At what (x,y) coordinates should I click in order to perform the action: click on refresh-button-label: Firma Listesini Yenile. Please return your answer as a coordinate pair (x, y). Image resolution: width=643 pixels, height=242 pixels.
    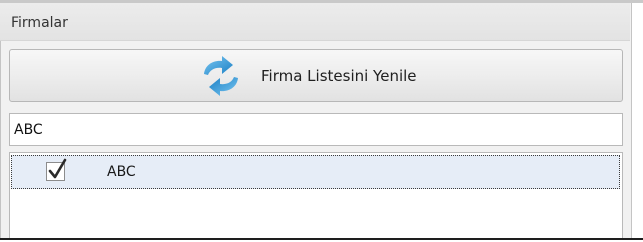
    Looking at the image, I should click on (339, 76).